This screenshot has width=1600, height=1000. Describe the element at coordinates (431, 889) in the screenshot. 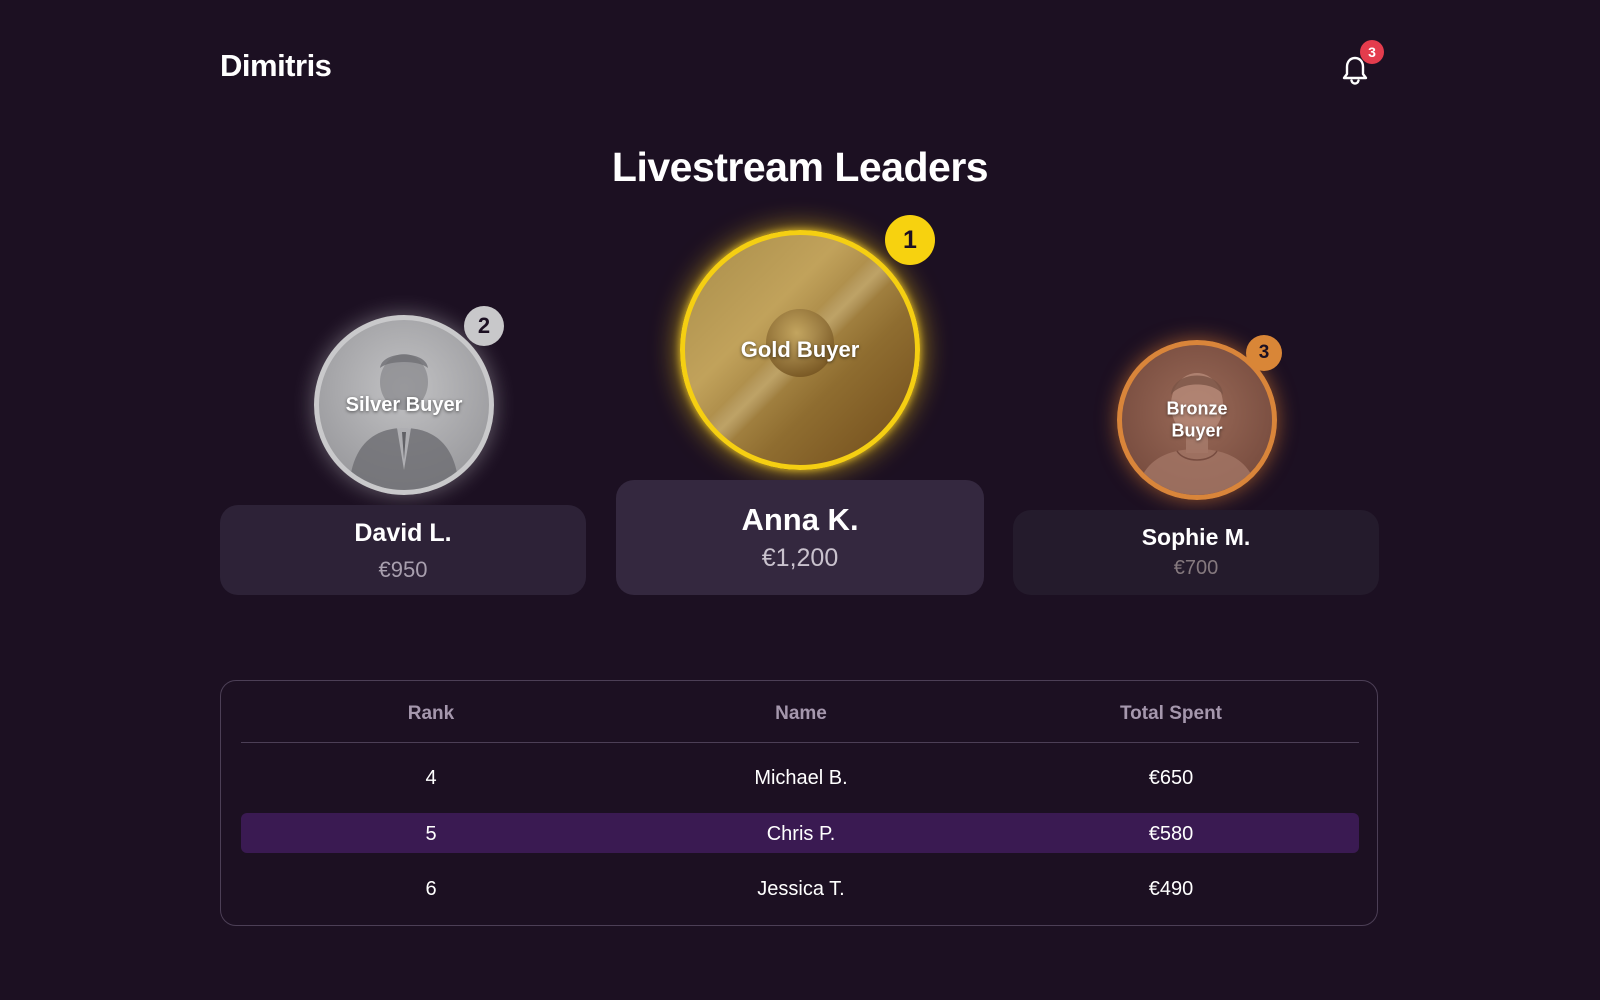

I see `cell-rank: 6` at that location.